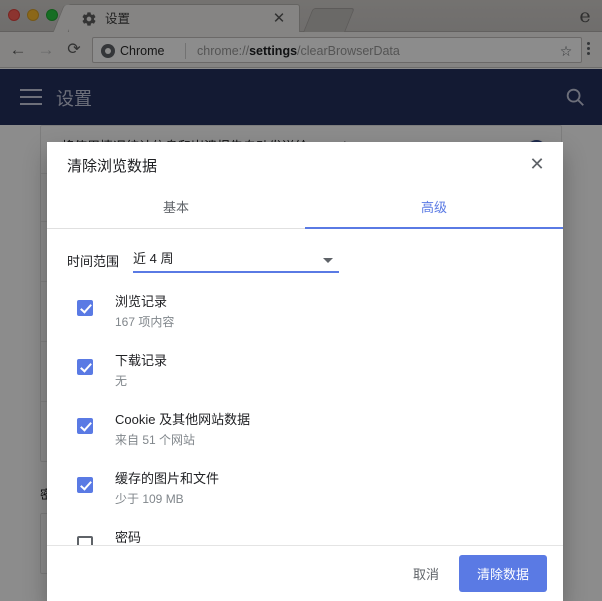 Image resolution: width=602 pixels, height=601 pixels. What do you see at coordinates (305, 320) in the screenshot?
I see `list-item-browsing-history: 浏览记录 167 项内容` at bounding box center [305, 320].